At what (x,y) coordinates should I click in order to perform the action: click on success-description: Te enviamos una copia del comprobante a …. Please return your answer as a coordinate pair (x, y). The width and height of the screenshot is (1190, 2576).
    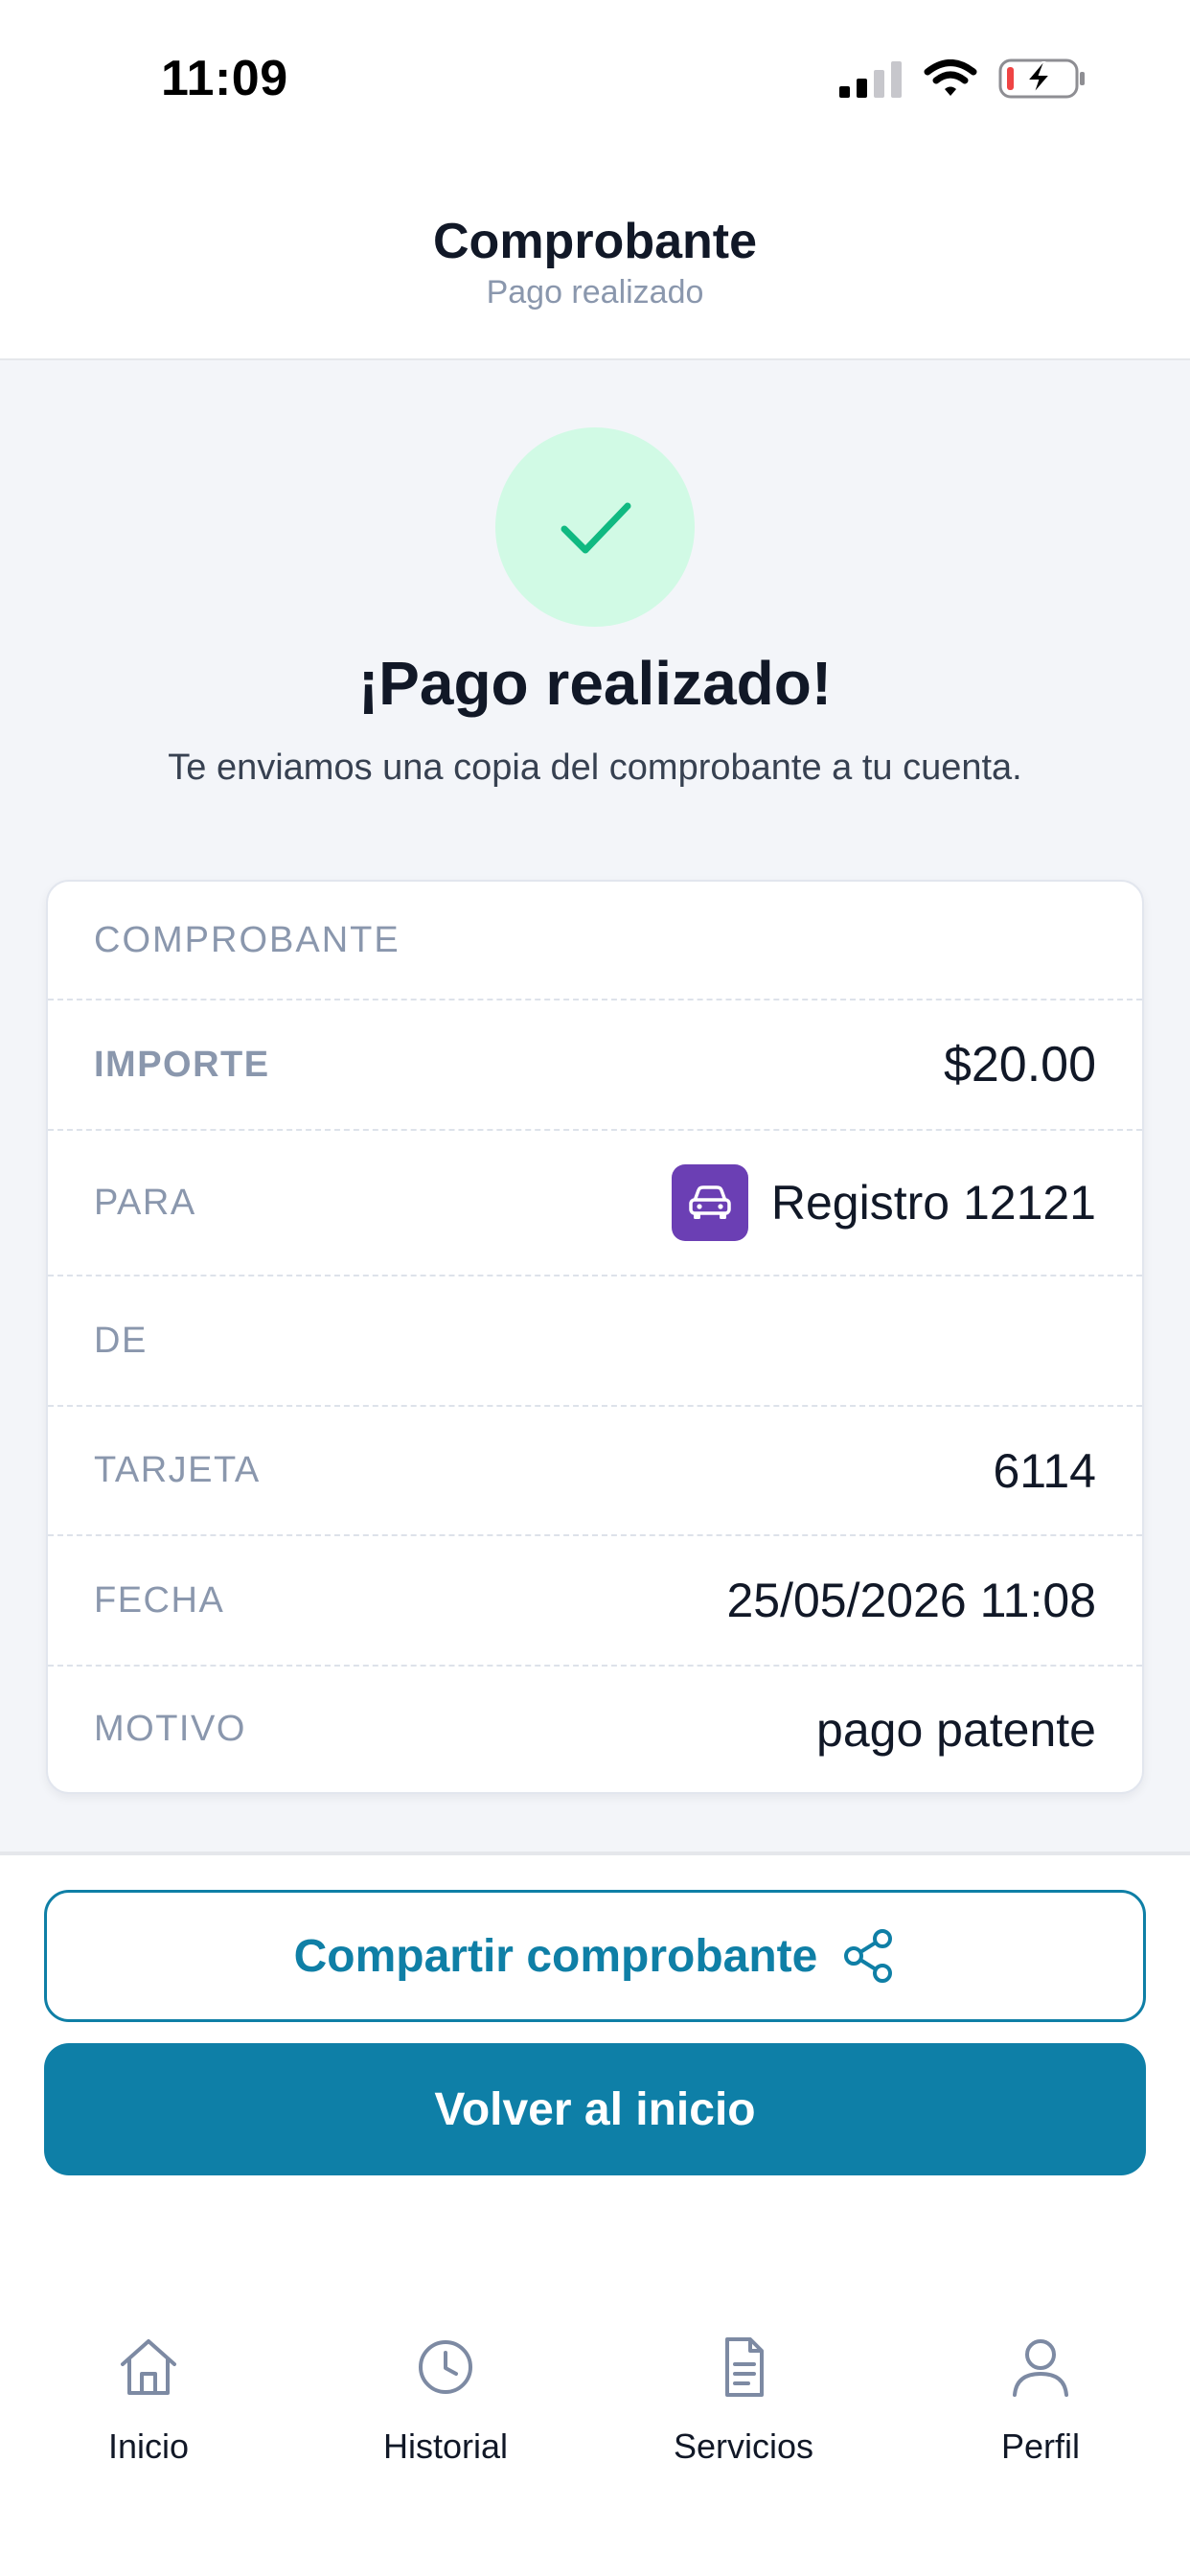
    Looking at the image, I should click on (595, 768).